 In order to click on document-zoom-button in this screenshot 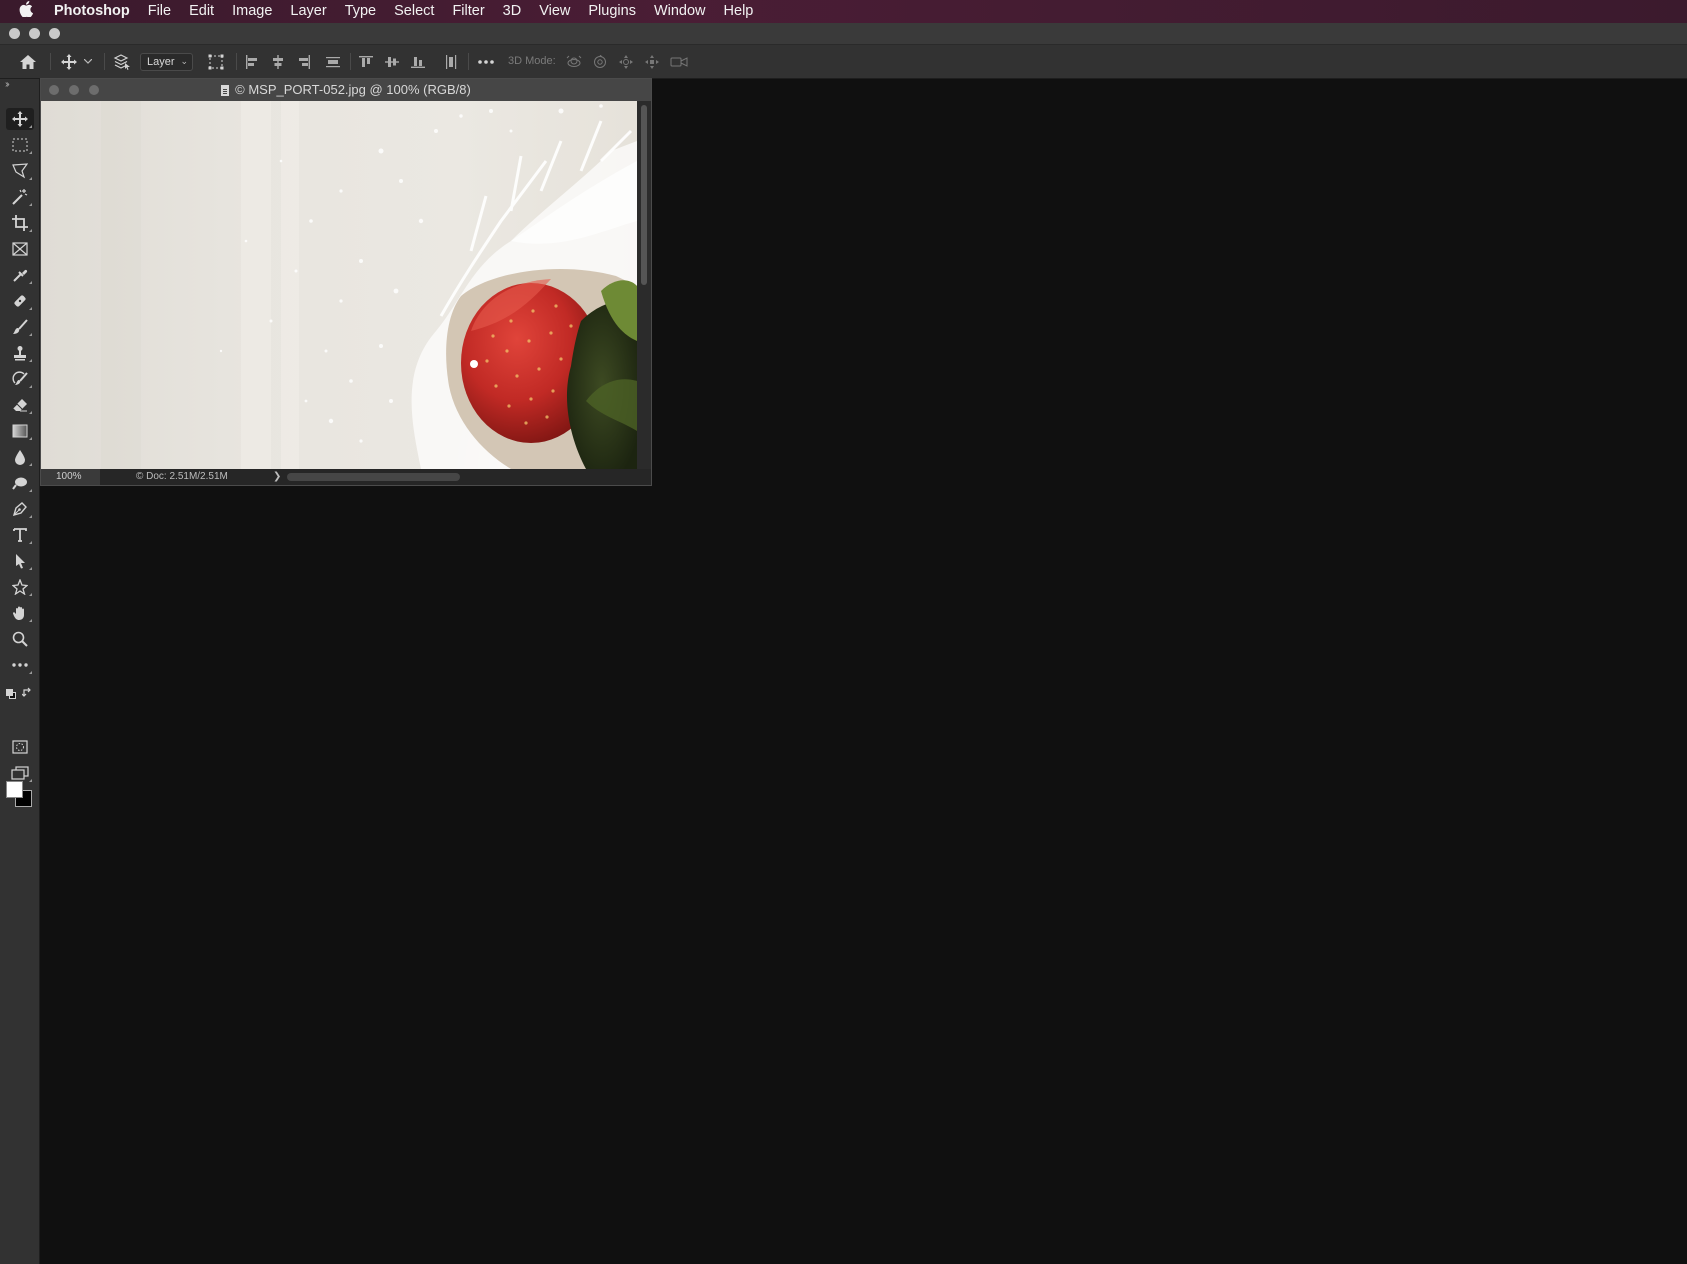, I will do `click(94, 90)`.